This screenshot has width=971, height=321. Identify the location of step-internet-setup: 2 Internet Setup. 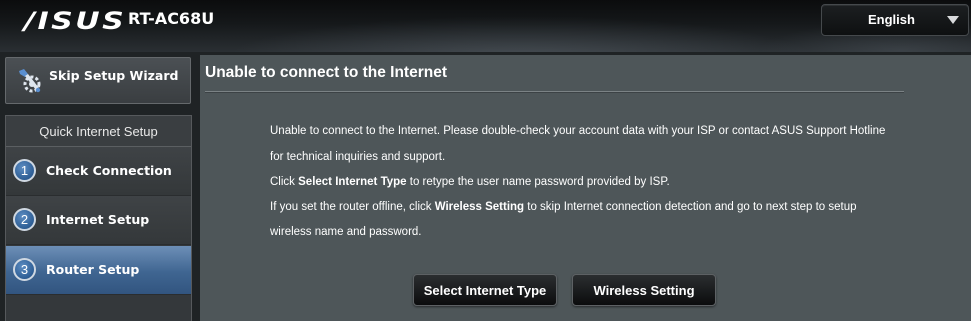
(98, 220).